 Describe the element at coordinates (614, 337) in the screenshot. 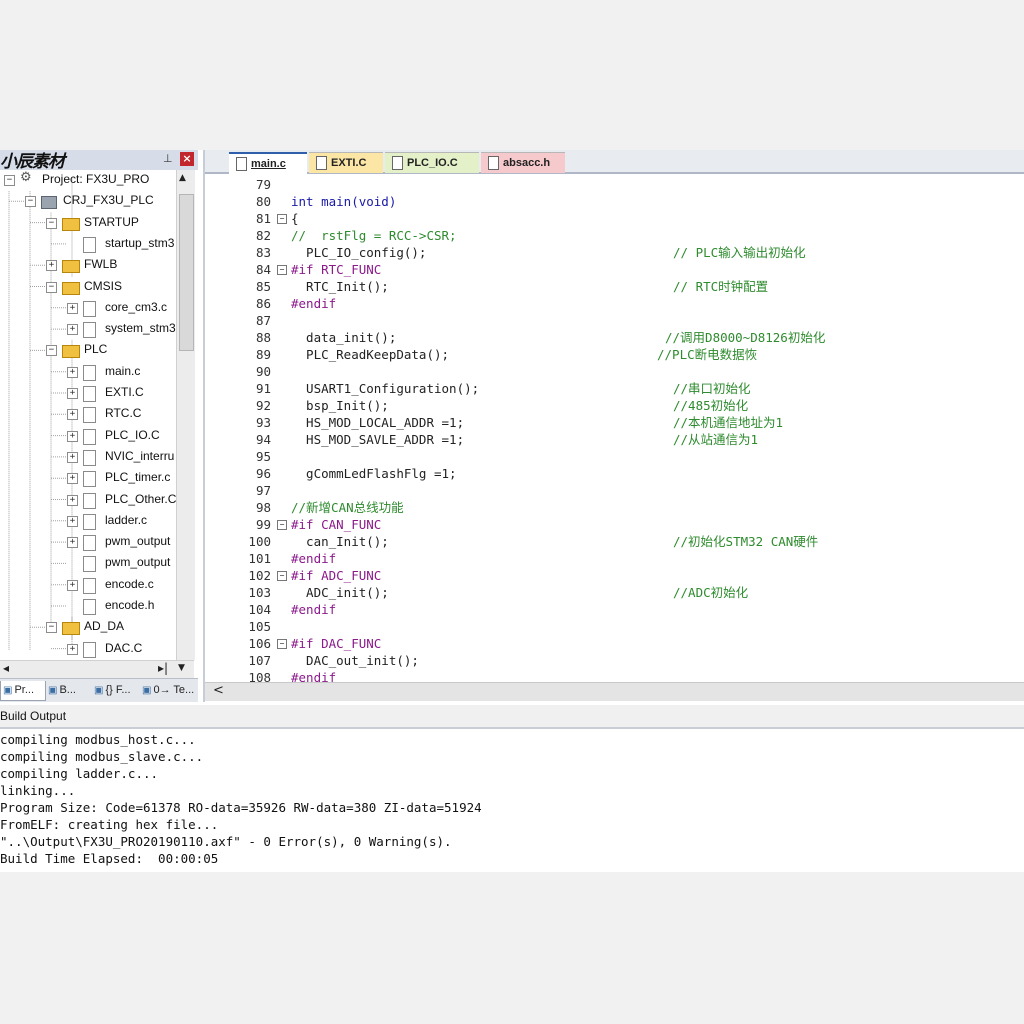

I see `code-line: 88 data_init(); //调用D8000~D8126初始化` at that location.